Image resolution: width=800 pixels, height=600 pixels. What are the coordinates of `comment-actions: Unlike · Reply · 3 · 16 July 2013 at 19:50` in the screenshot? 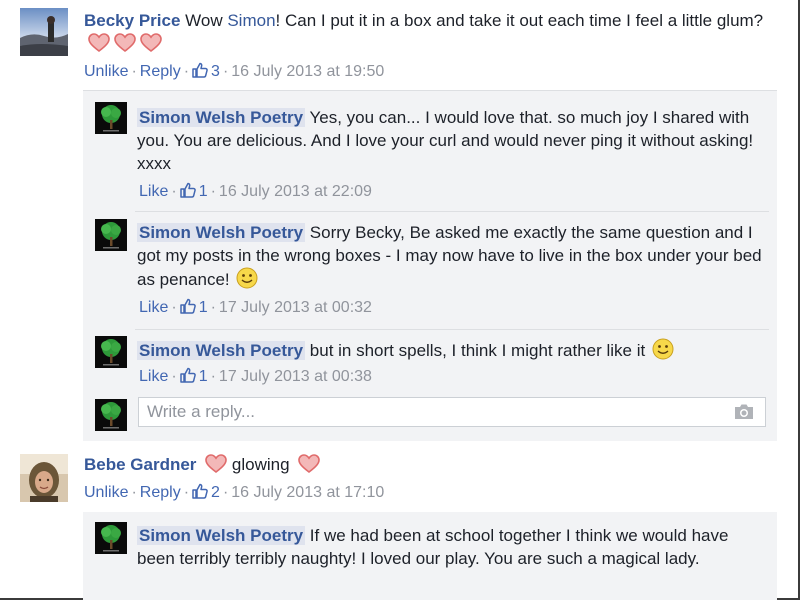 It's located at (234, 72).